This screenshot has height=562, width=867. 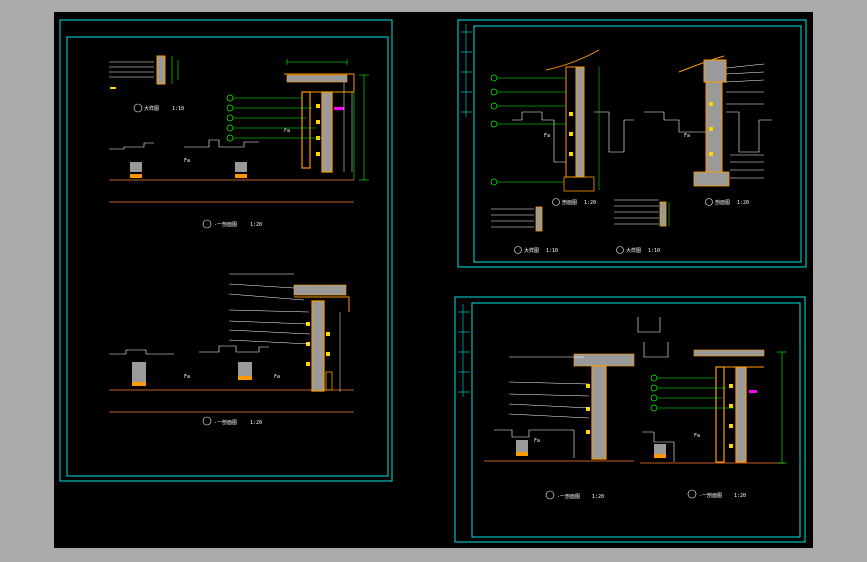 I want to click on left-bottom-callouts, so click(x=269, y=309).